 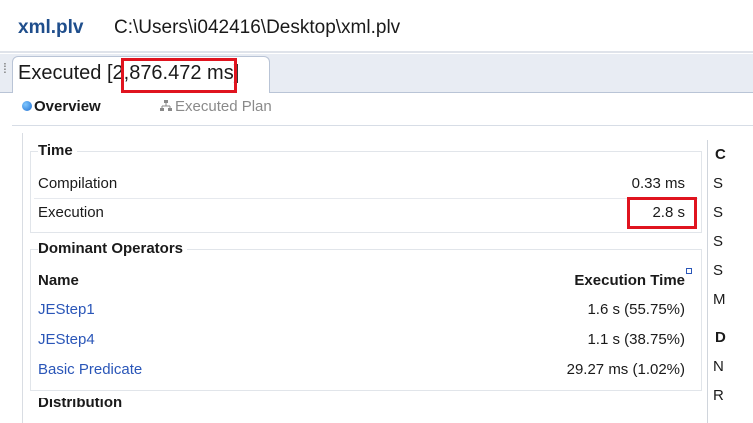 What do you see at coordinates (80, 404) in the screenshot?
I see `distribution-title: Distribution` at bounding box center [80, 404].